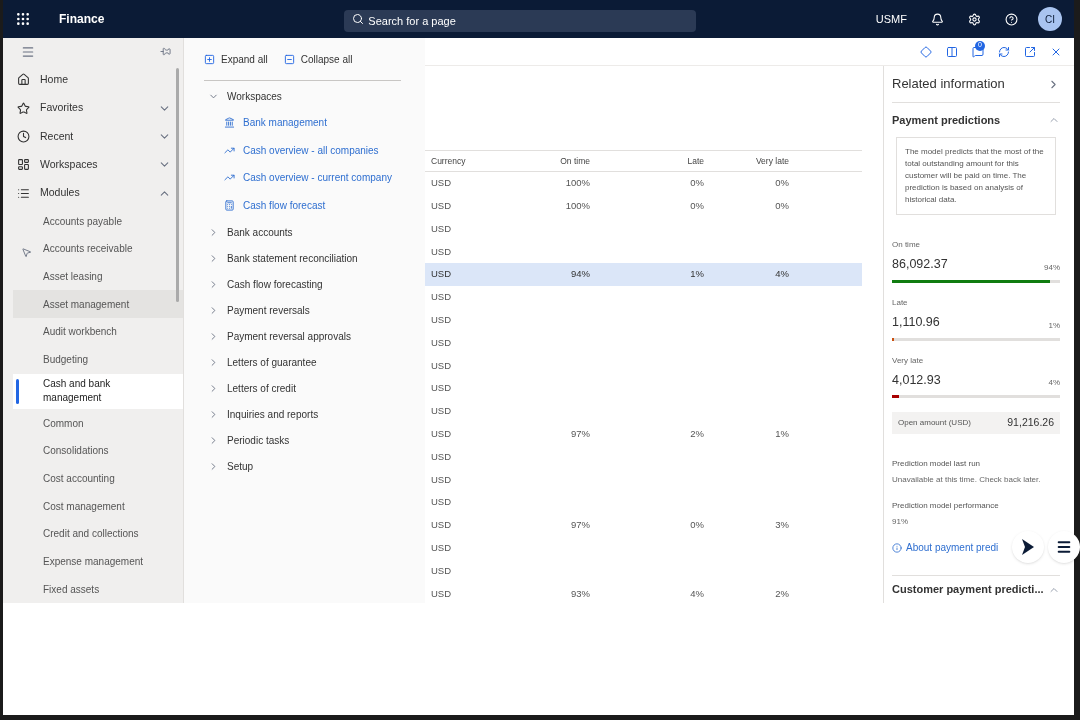 This screenshot has width=1080, height=720. I want to click on menu-group: Payment reversal approvals, so click(302, 336).